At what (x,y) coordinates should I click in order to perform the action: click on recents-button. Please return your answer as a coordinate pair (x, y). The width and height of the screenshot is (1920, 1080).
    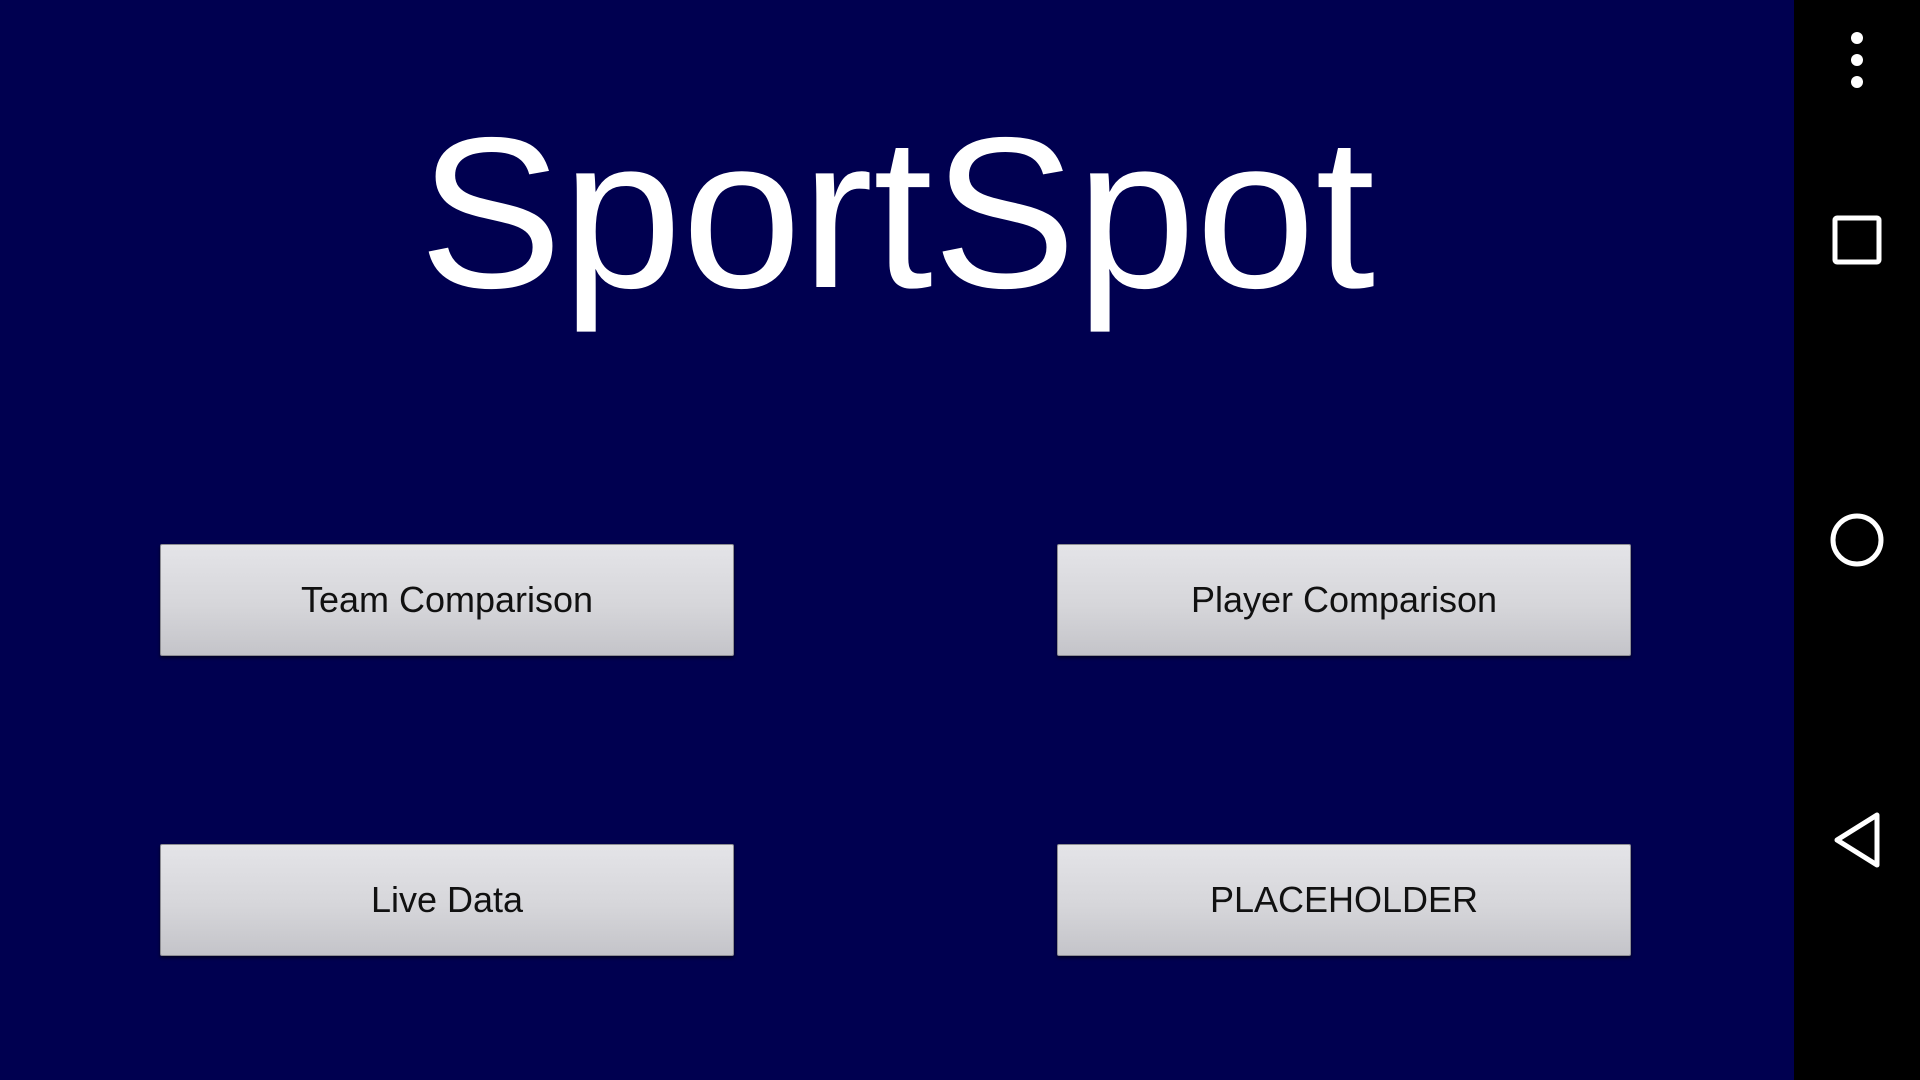
    Looking at the image, I should click on (1857, 240).